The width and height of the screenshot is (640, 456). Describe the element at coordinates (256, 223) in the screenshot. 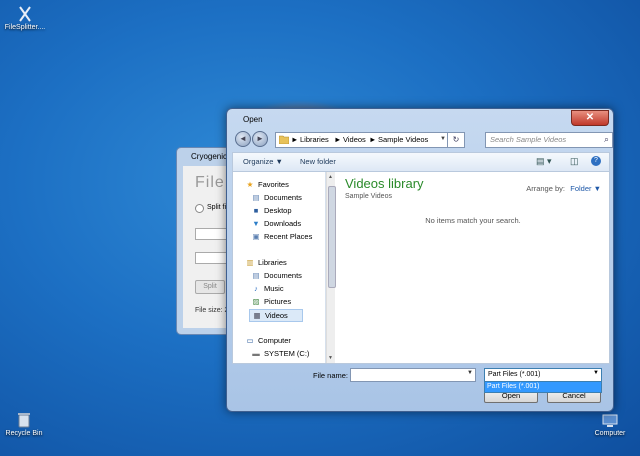

I see `downloads-icon: ▼` at that location.